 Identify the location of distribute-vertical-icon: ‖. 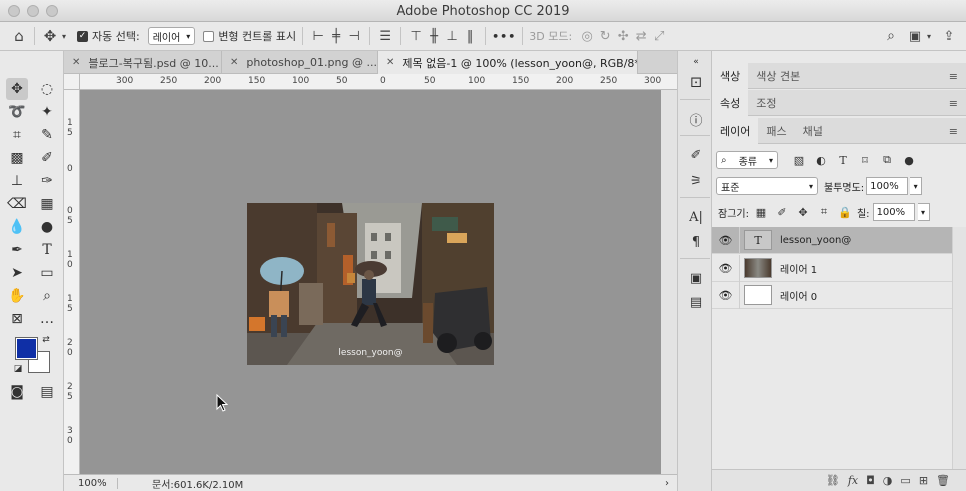
(470, 36).